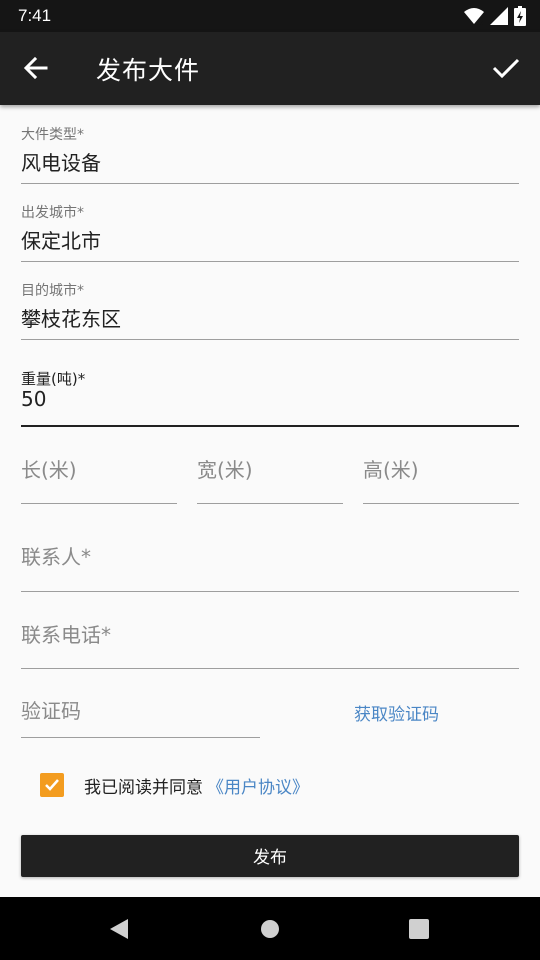 This screenshot has width=540, height=960. I want to click on contact-field: 联系人*, so click(270, 567).